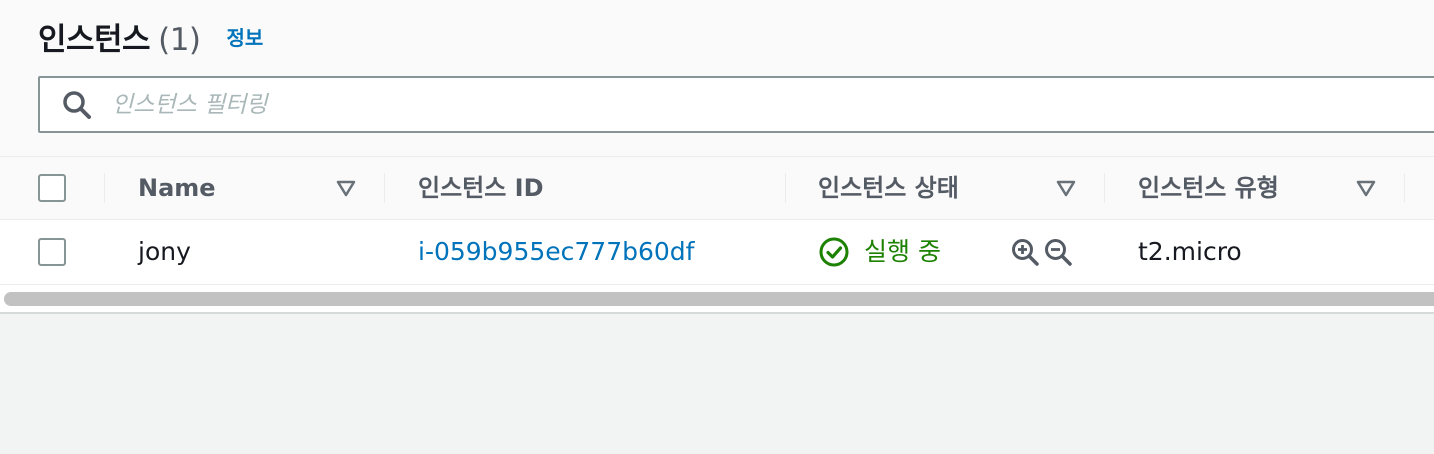 The image size is (1434, 454). I want to click on column-header-instance-state: 인스턴스 상태, so click(888, 188).